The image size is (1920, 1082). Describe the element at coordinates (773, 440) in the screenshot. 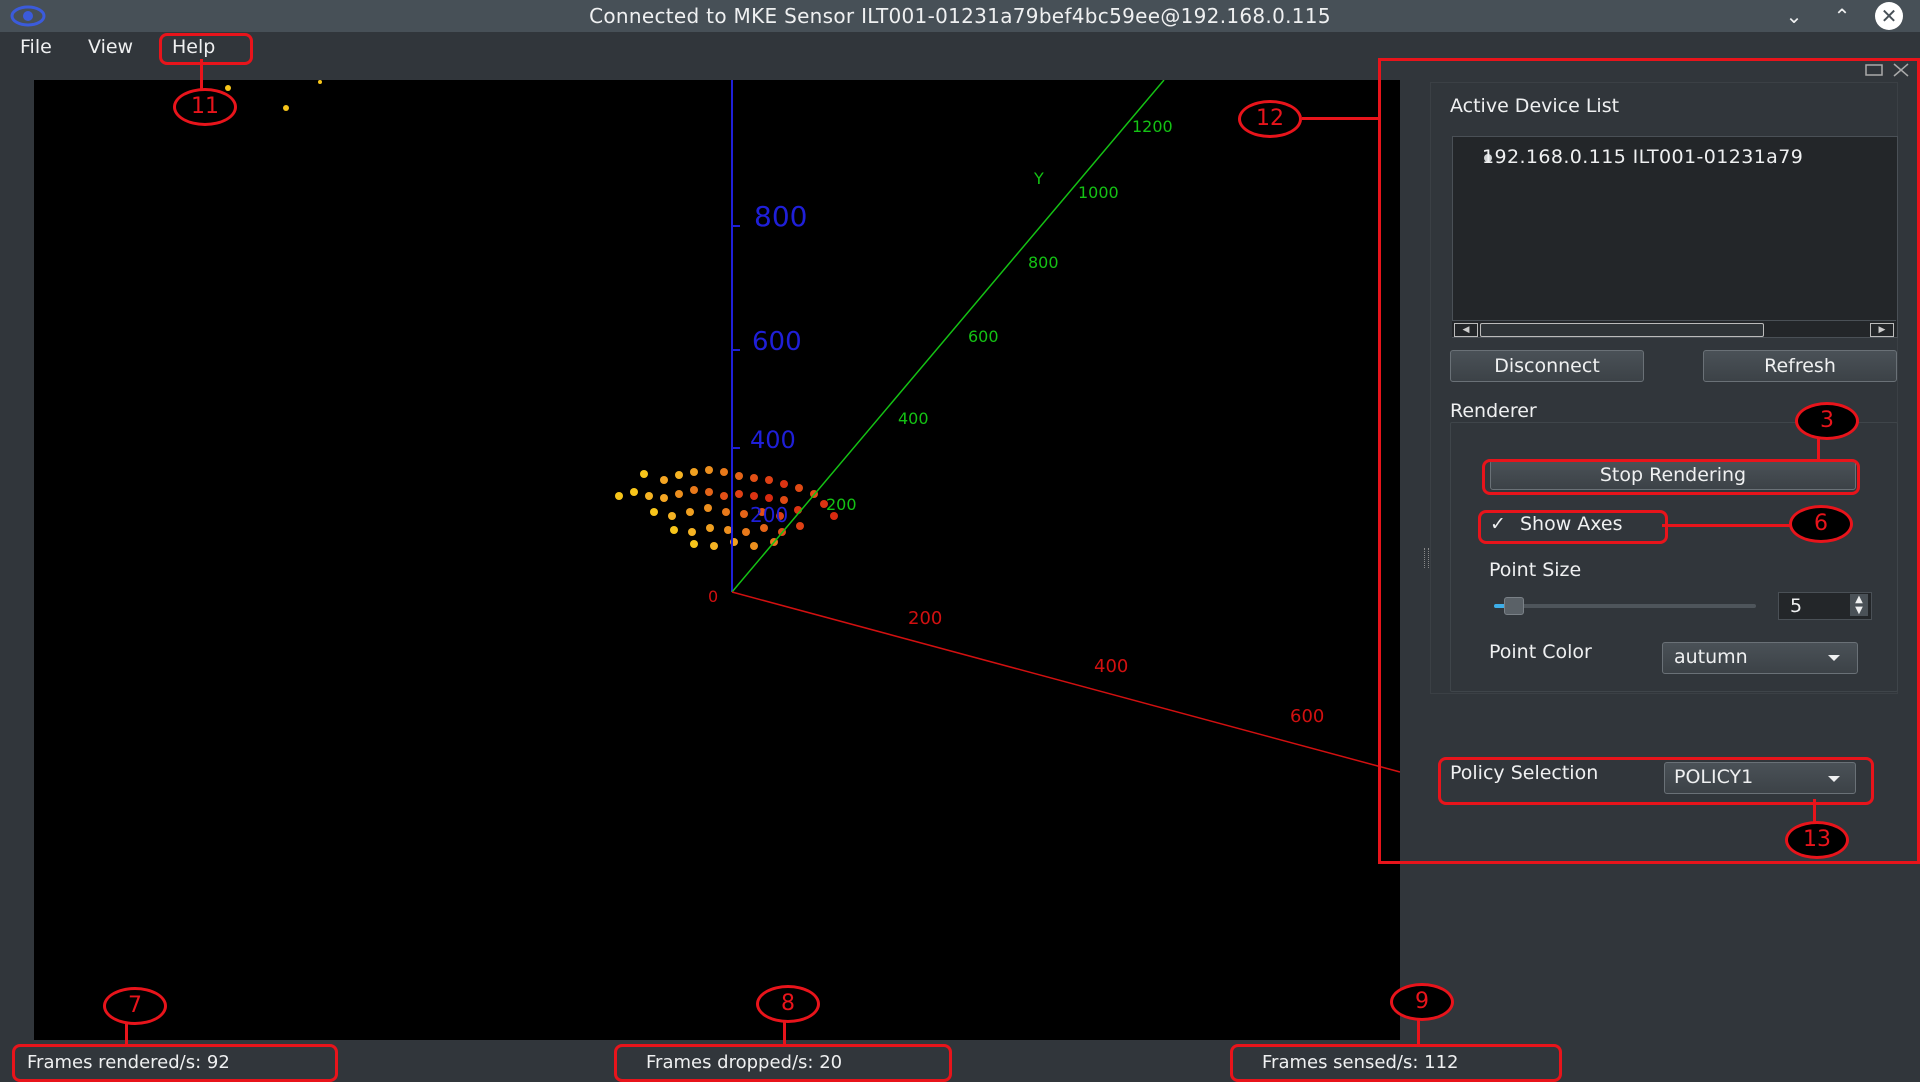

I see `z-tick-label: 400` at that location.